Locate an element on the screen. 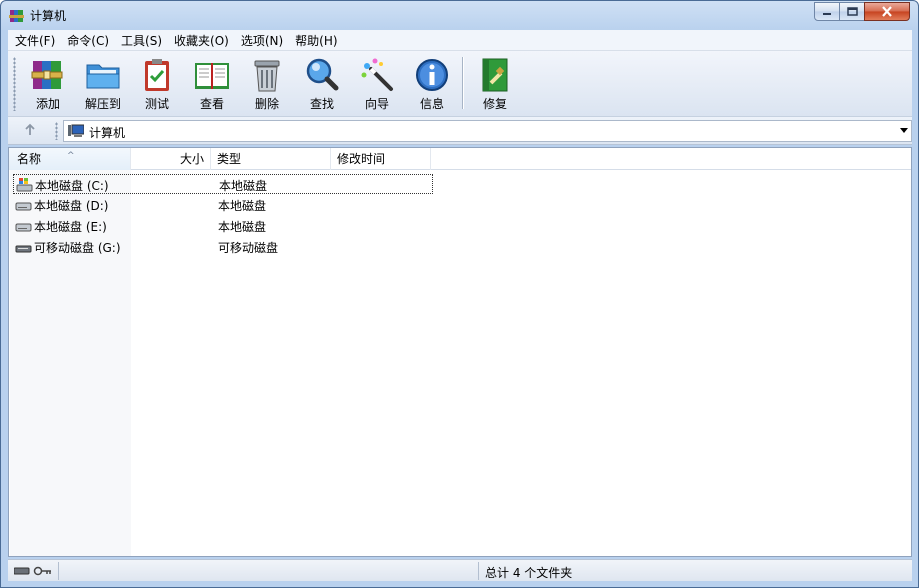 This screenshot has height=588, width=919. address-path: 计算机 is located at coordinates (107, 133).